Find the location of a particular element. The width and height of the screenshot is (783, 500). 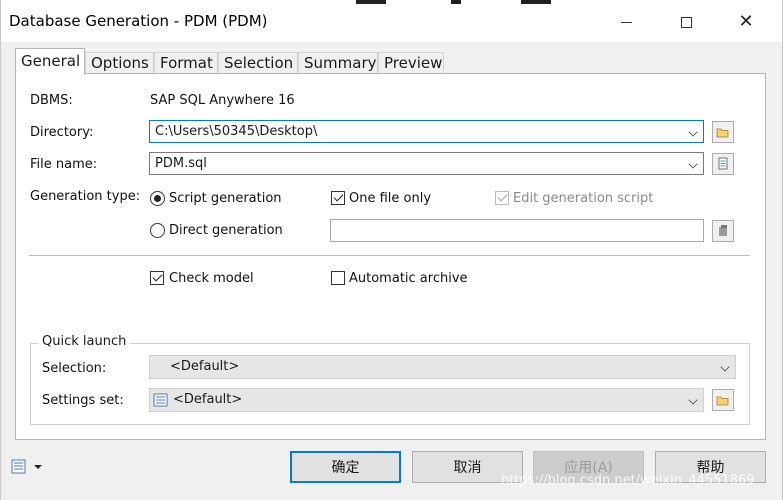

direct-generation-label: Direct generation is located at coordinates (226, 230).